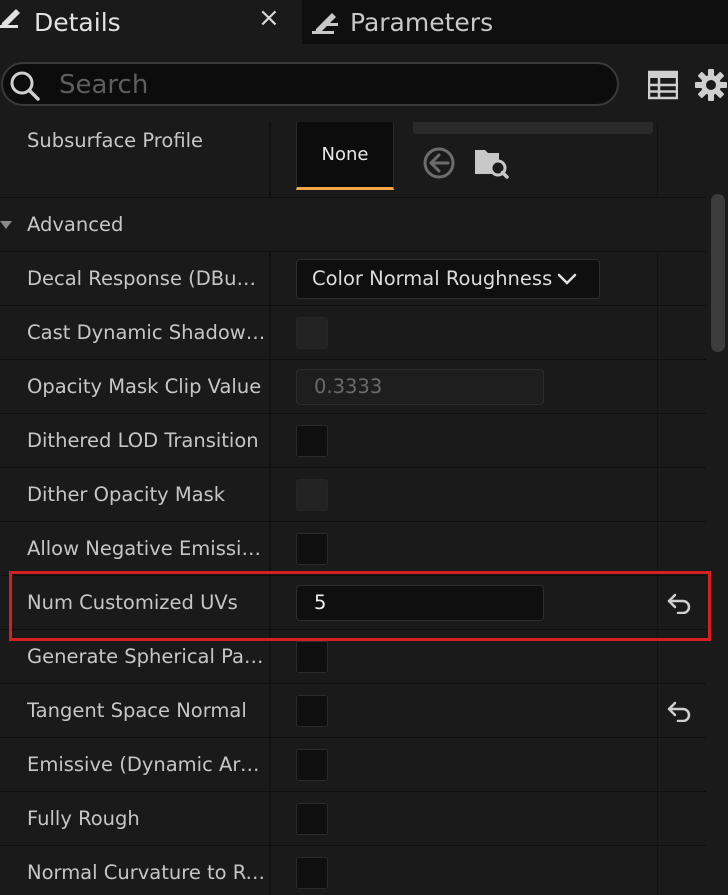  I want to click on num-customized-uvs-field: 5, so click(420, 603).